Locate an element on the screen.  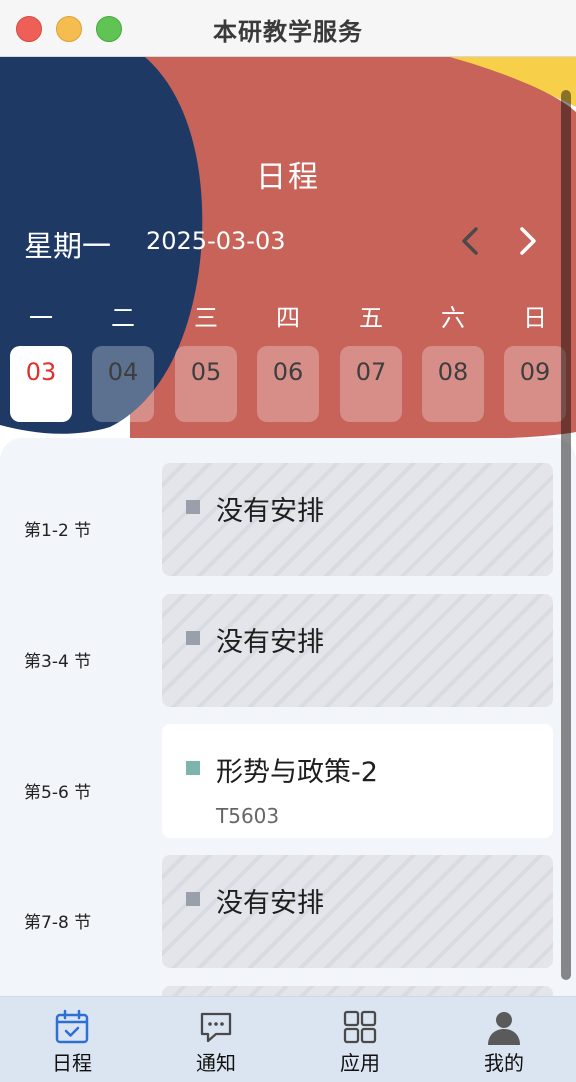
date-cell: 07 is located at coordinates (371, 384).